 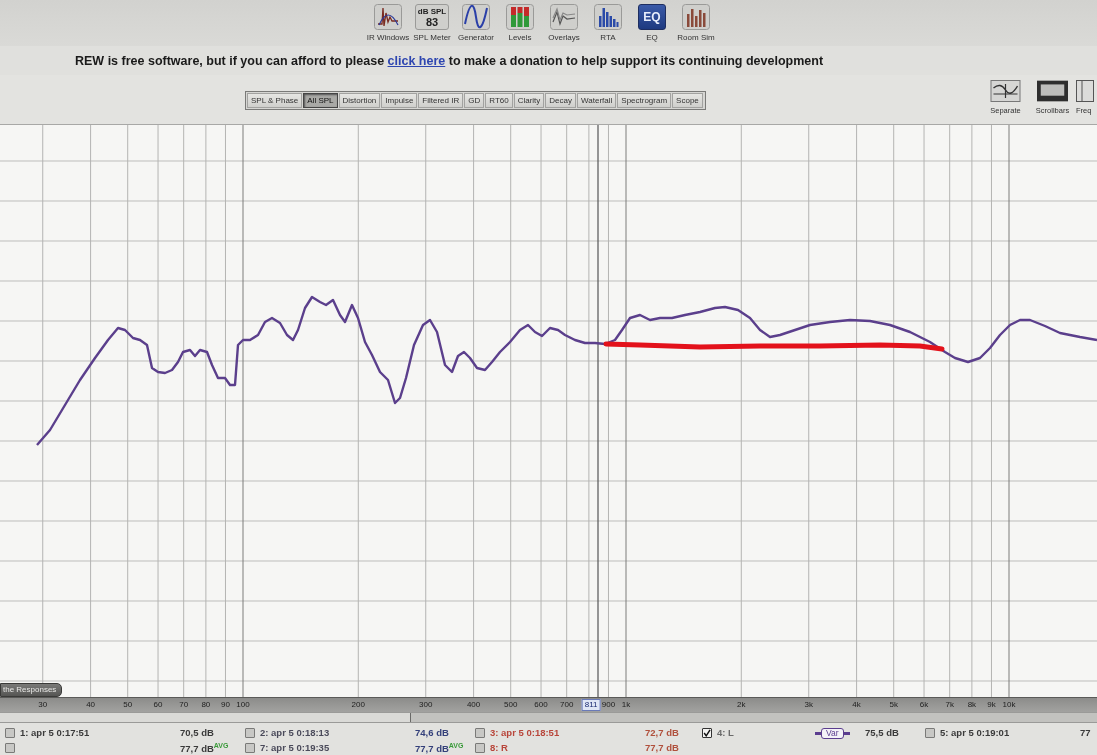 What do you see at coordinates (662, 747) in the screenshot?
I see `level-reading: 77,7 dB` at bounding box center [662, 747].